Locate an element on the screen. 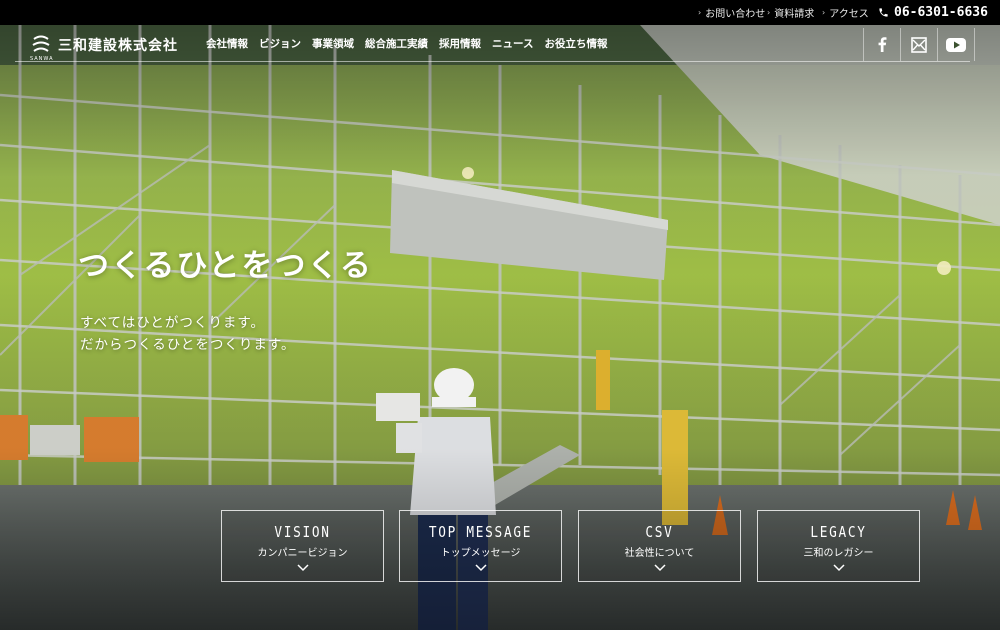 The height and width of the screenshot is (630, 1000). card-top-message: TOP MESSAGE トップメッセージ is located at coordinates (480, 546).